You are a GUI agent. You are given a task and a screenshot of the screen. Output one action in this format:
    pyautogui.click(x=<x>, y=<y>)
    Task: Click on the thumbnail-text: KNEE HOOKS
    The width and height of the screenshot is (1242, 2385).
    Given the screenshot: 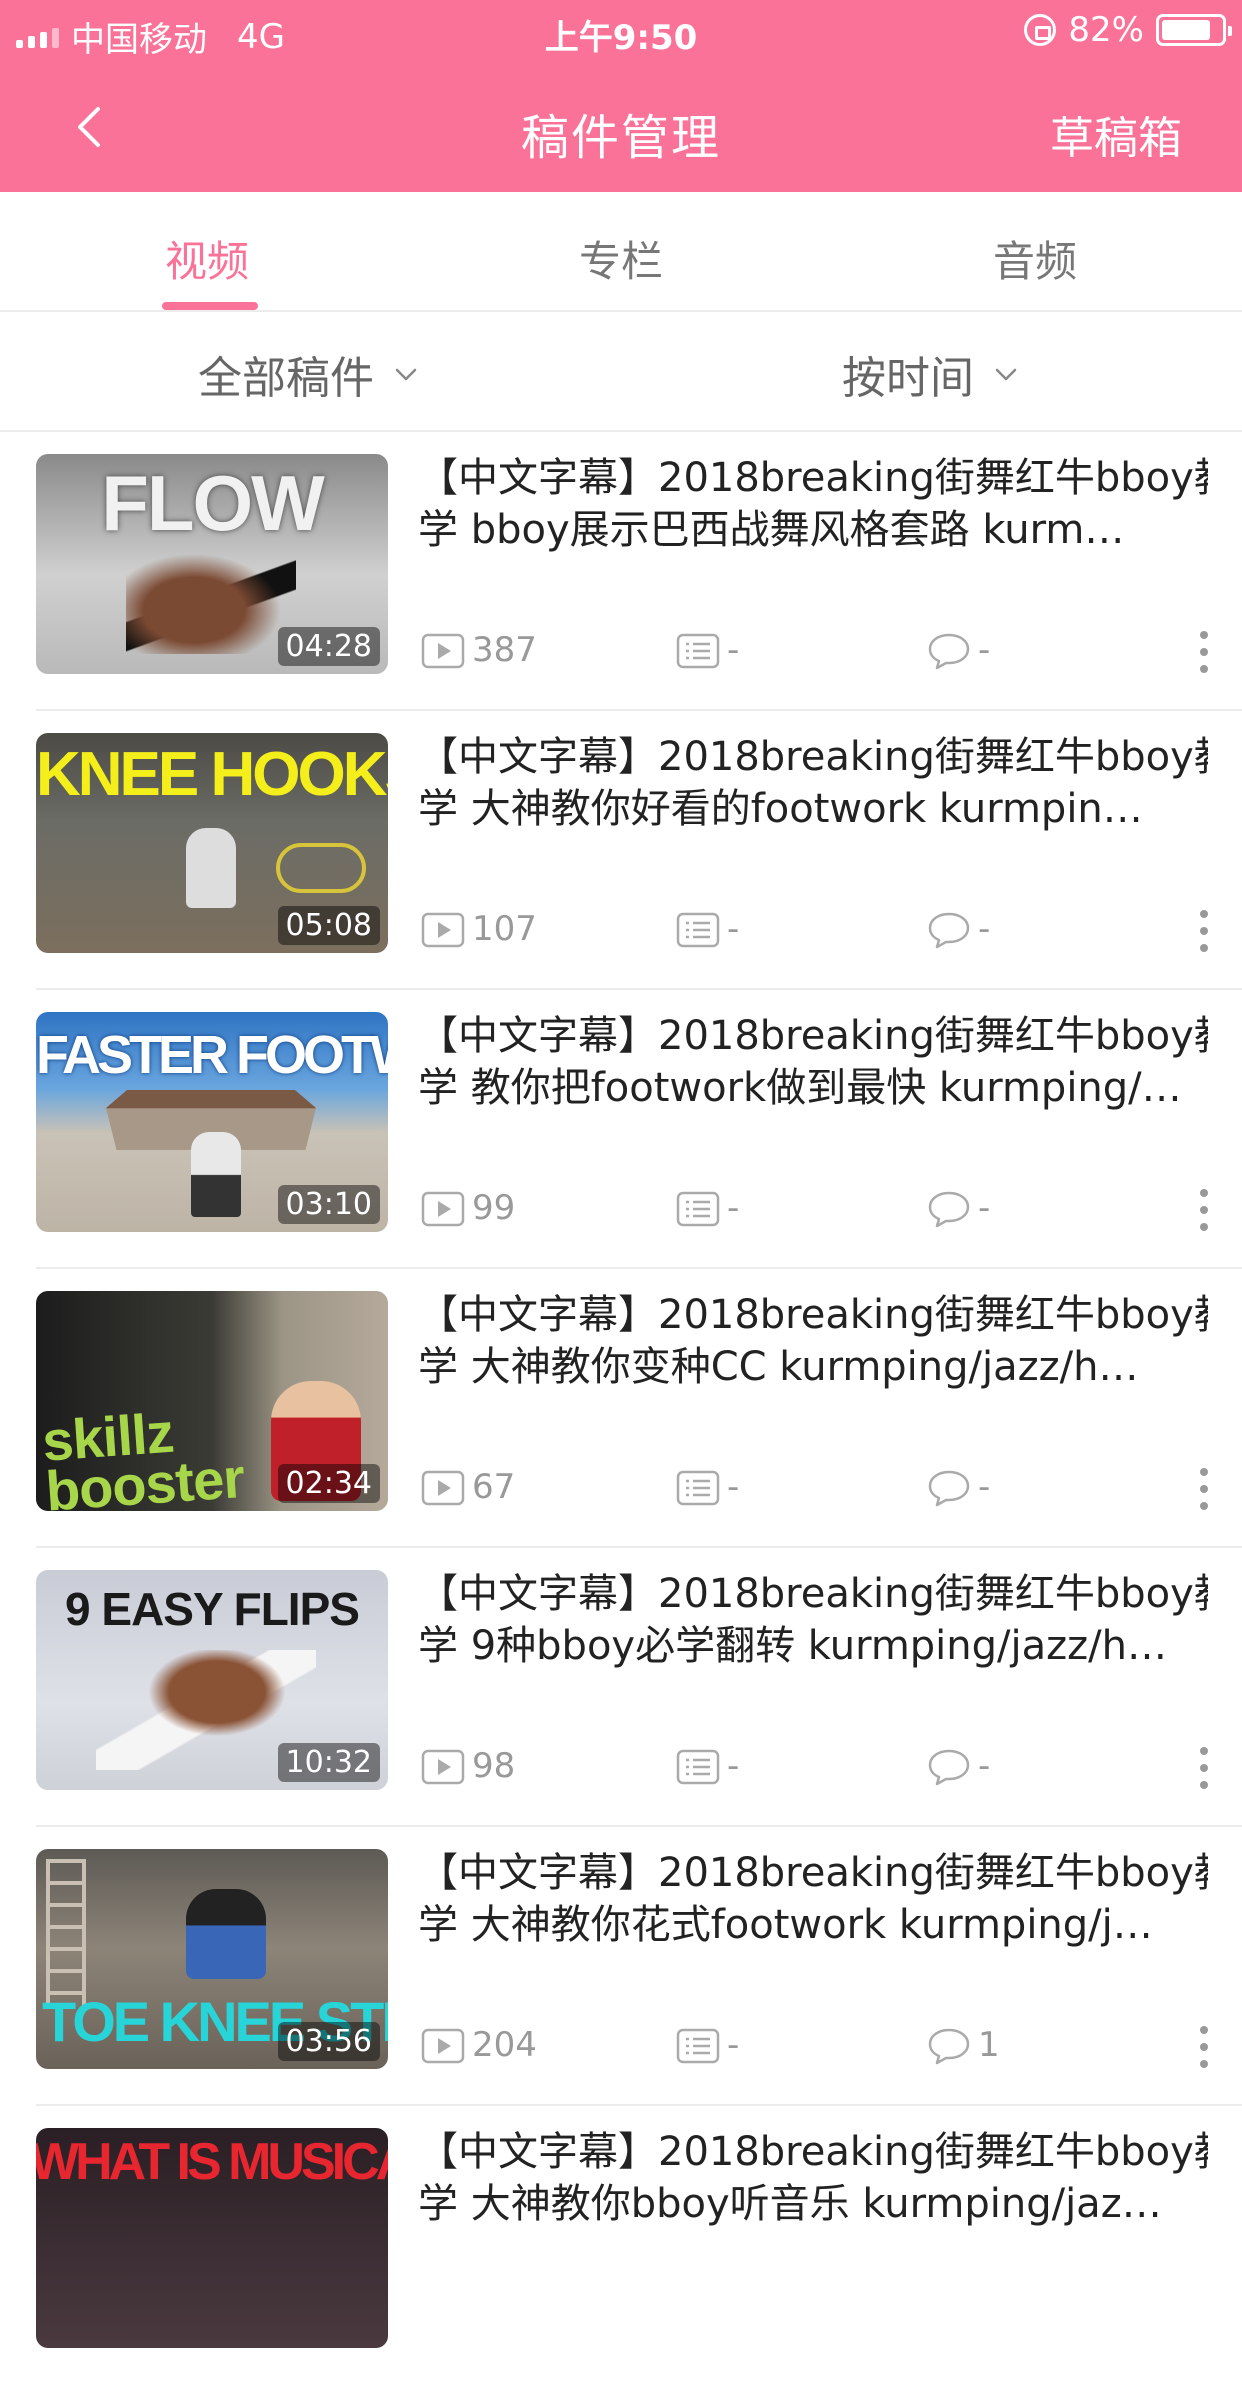 What is the action you would take?
    pyautogui.click(x=212, y=774)
    